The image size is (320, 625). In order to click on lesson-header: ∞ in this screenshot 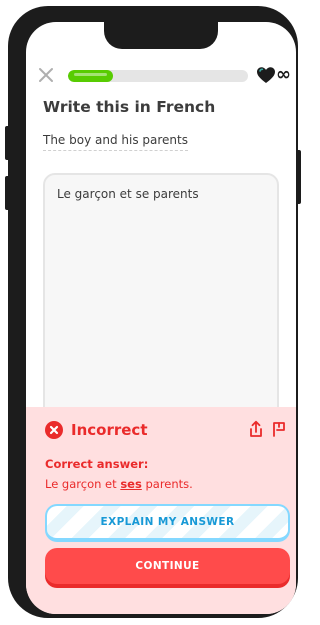, I will do `click(161, 76)`.